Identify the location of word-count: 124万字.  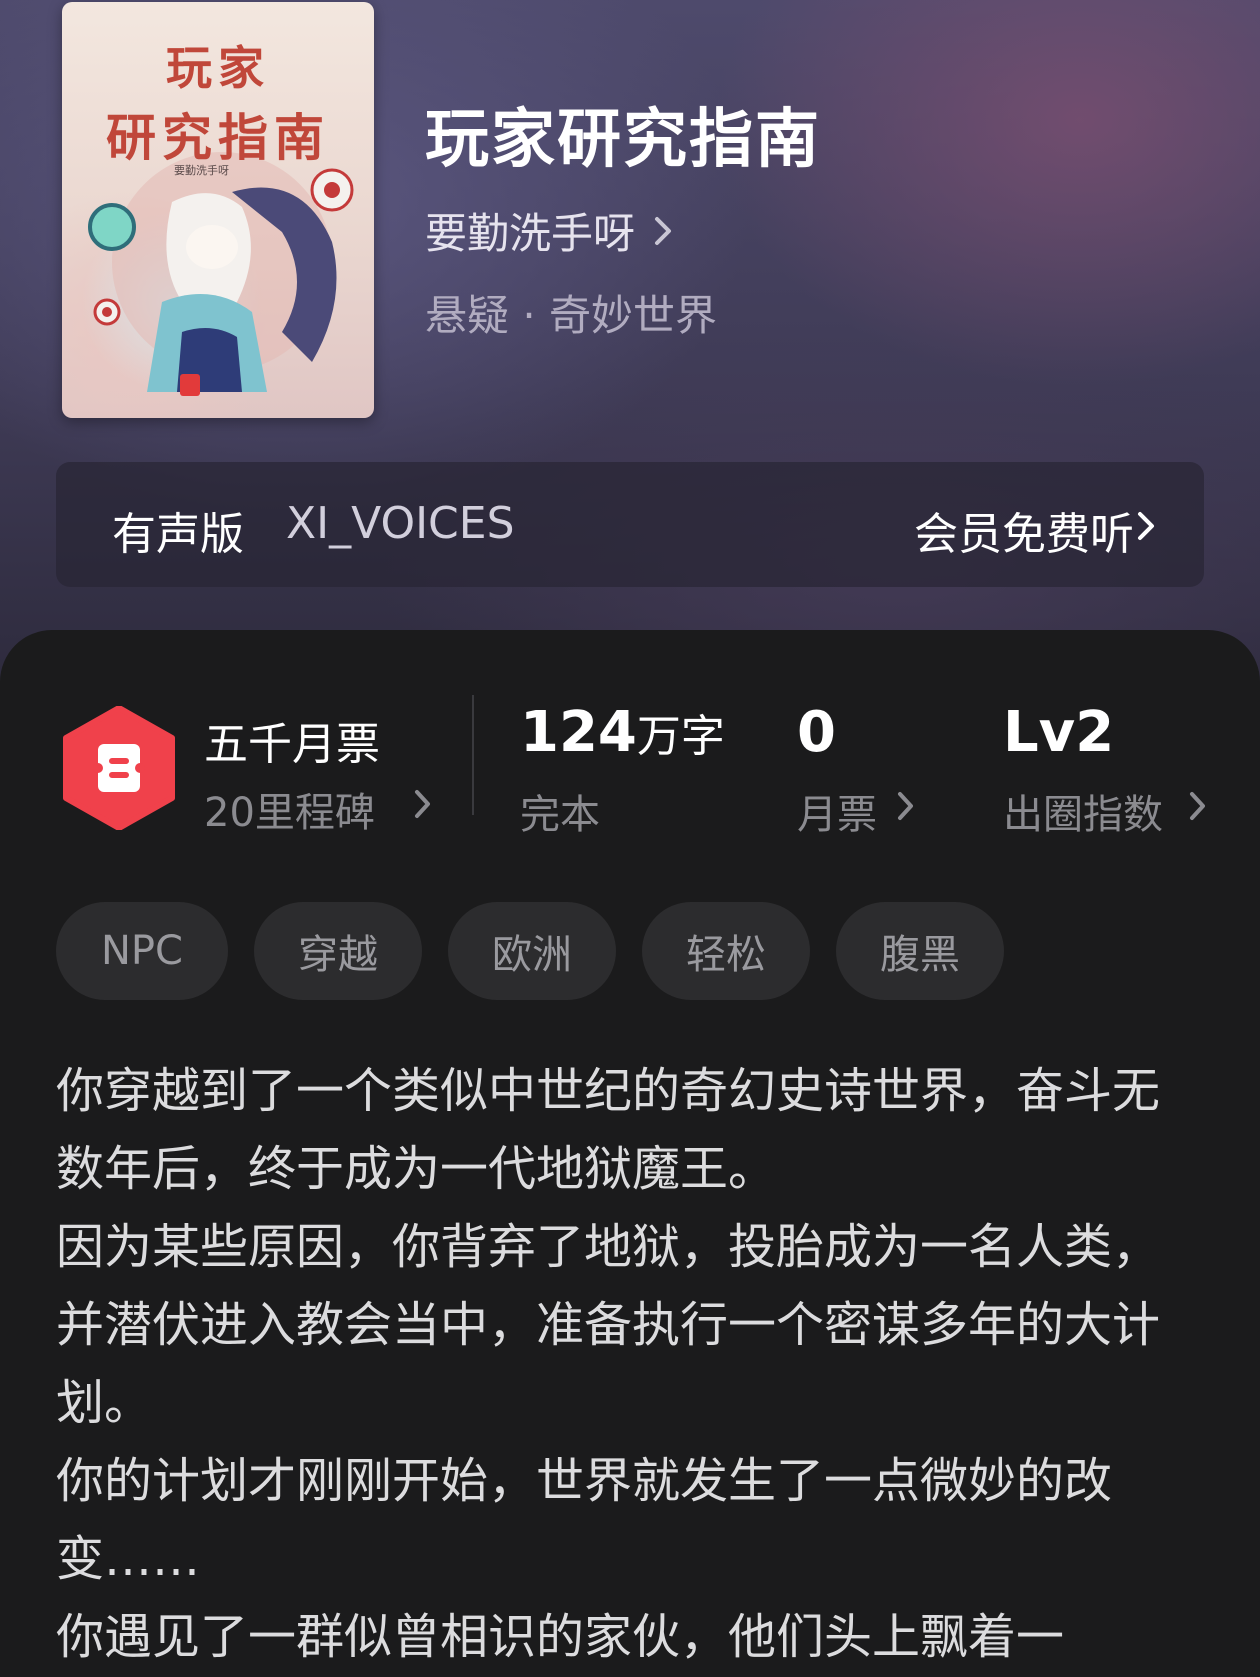
(622, 732).